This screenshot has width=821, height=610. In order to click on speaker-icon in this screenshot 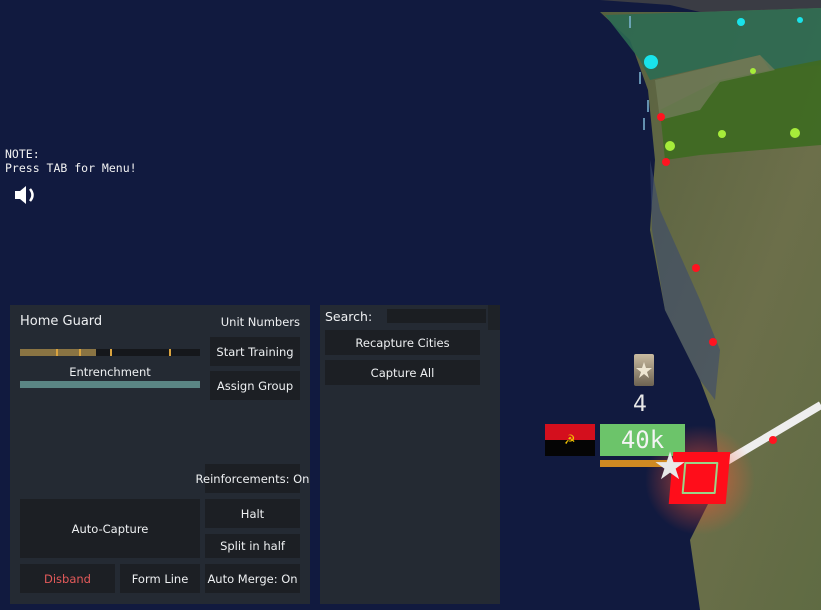, I will do `click(26, 195)`.